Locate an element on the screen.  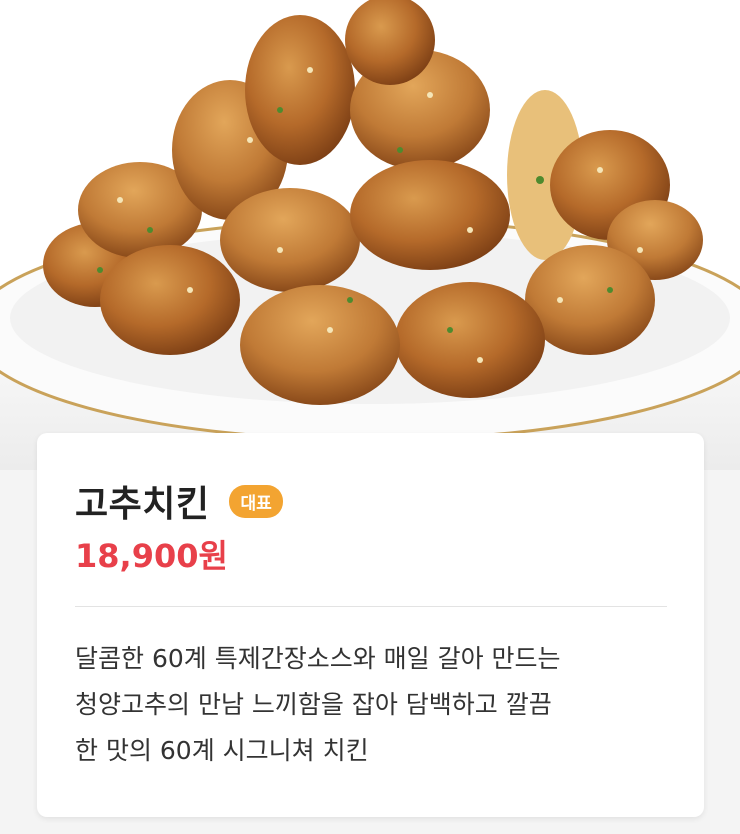
description-line: 달콤한 60계 특제간장소스와 매일 갈아 만드는 is located at coordinates (318, 658).